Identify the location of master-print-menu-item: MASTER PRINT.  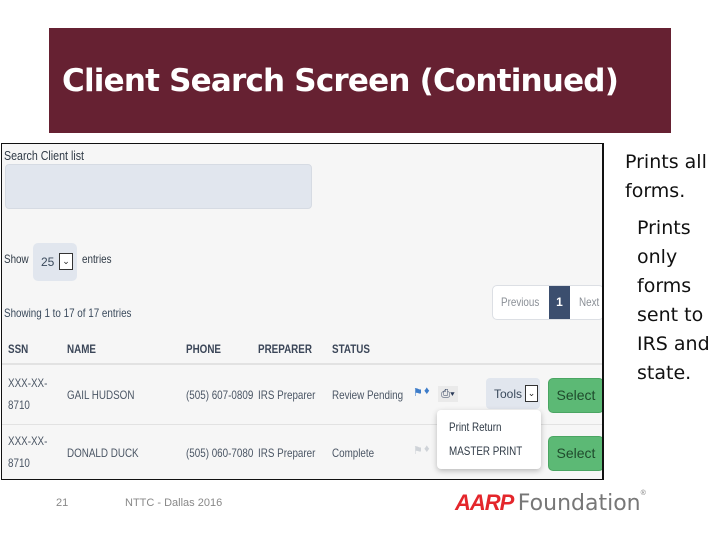
(485, 451).